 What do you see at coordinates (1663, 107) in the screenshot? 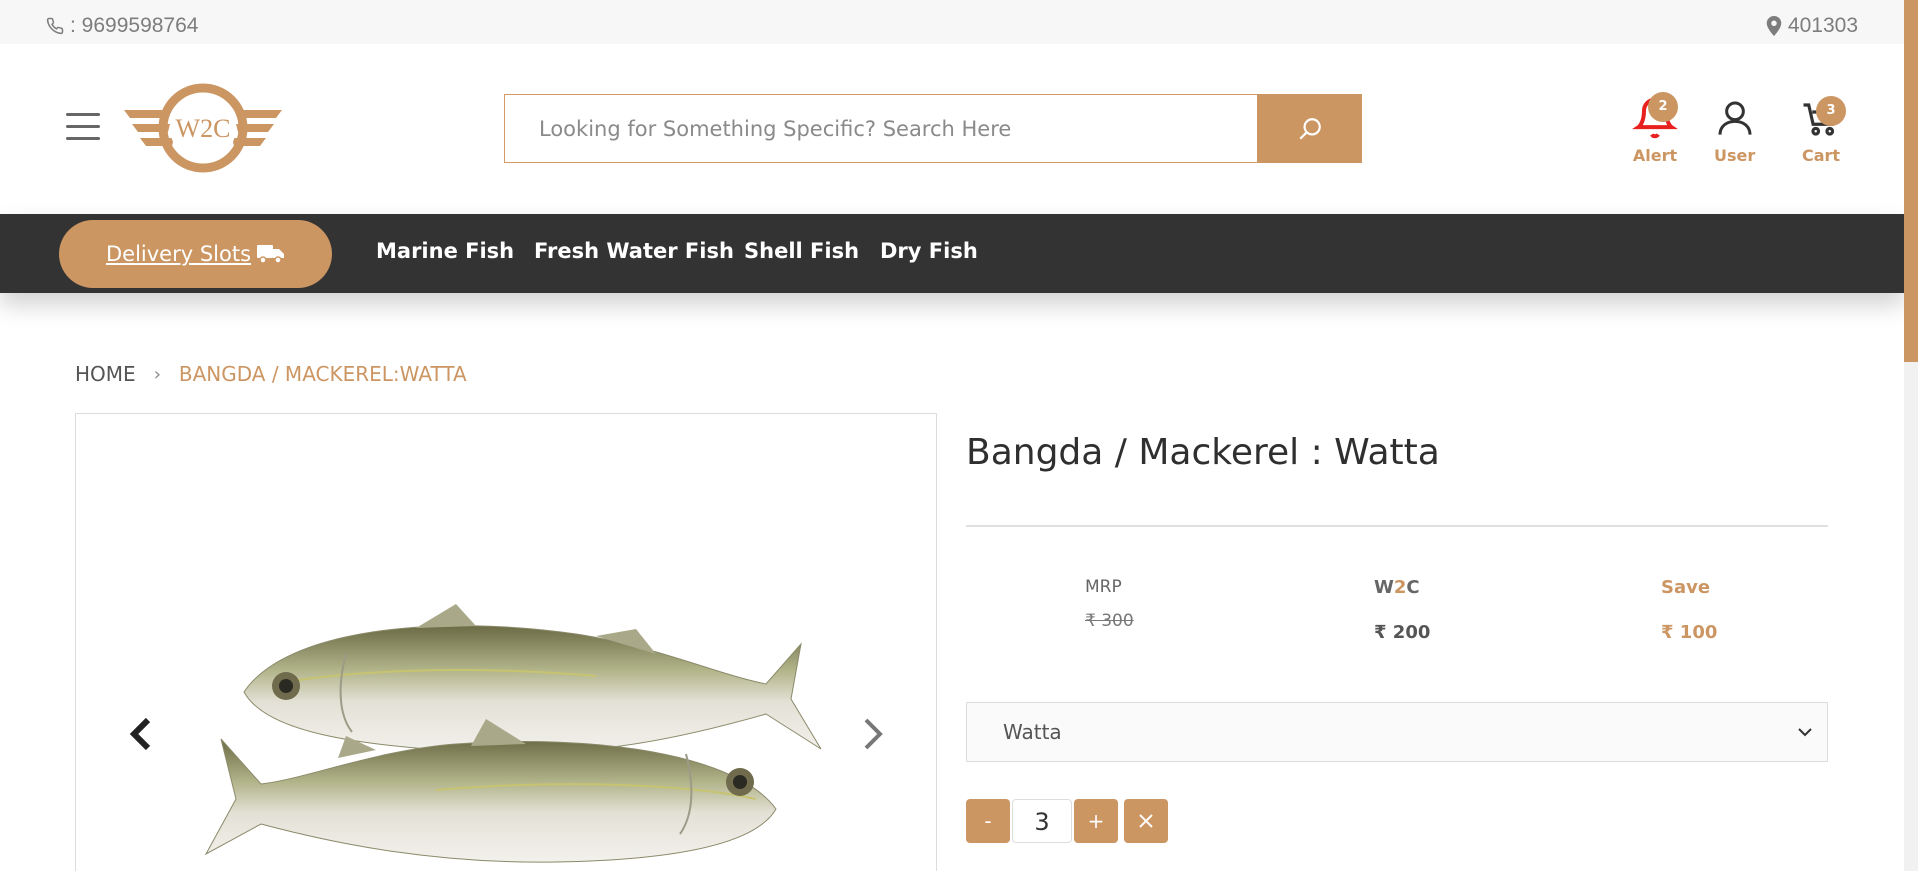
I see `alert-count-badge: 2` at bounding box center [1663, 107].